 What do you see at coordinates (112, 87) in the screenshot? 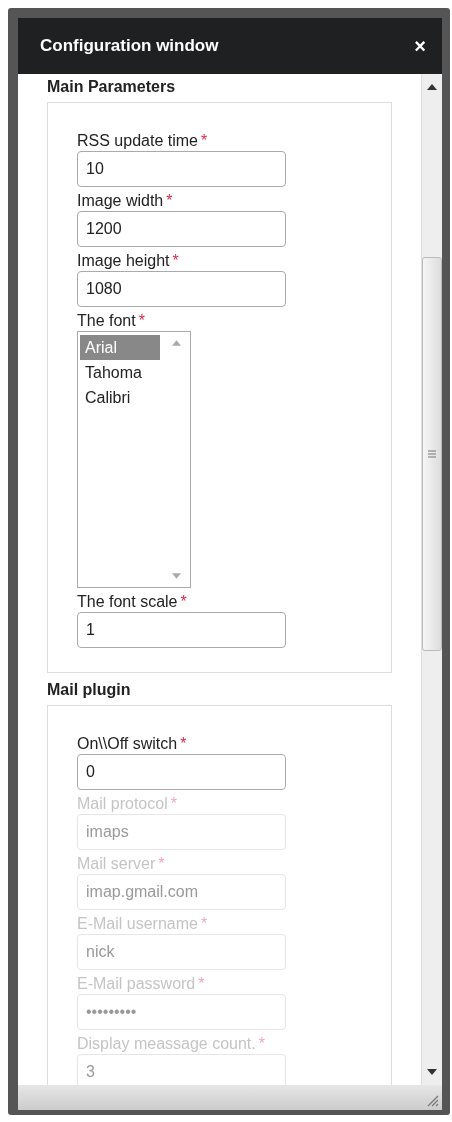
I see `section-title: Main Parameters` at bounding box center [112, 87].